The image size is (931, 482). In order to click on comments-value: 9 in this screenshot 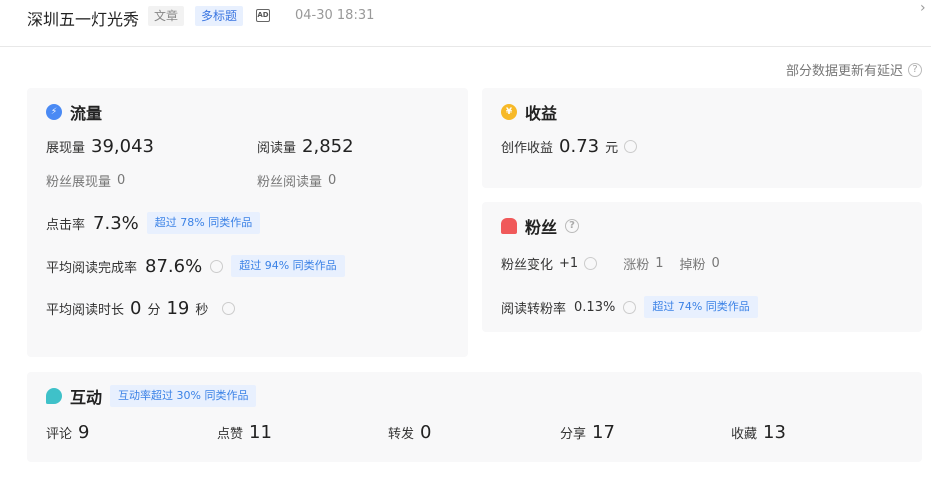, I will do `click(84, 432)`.